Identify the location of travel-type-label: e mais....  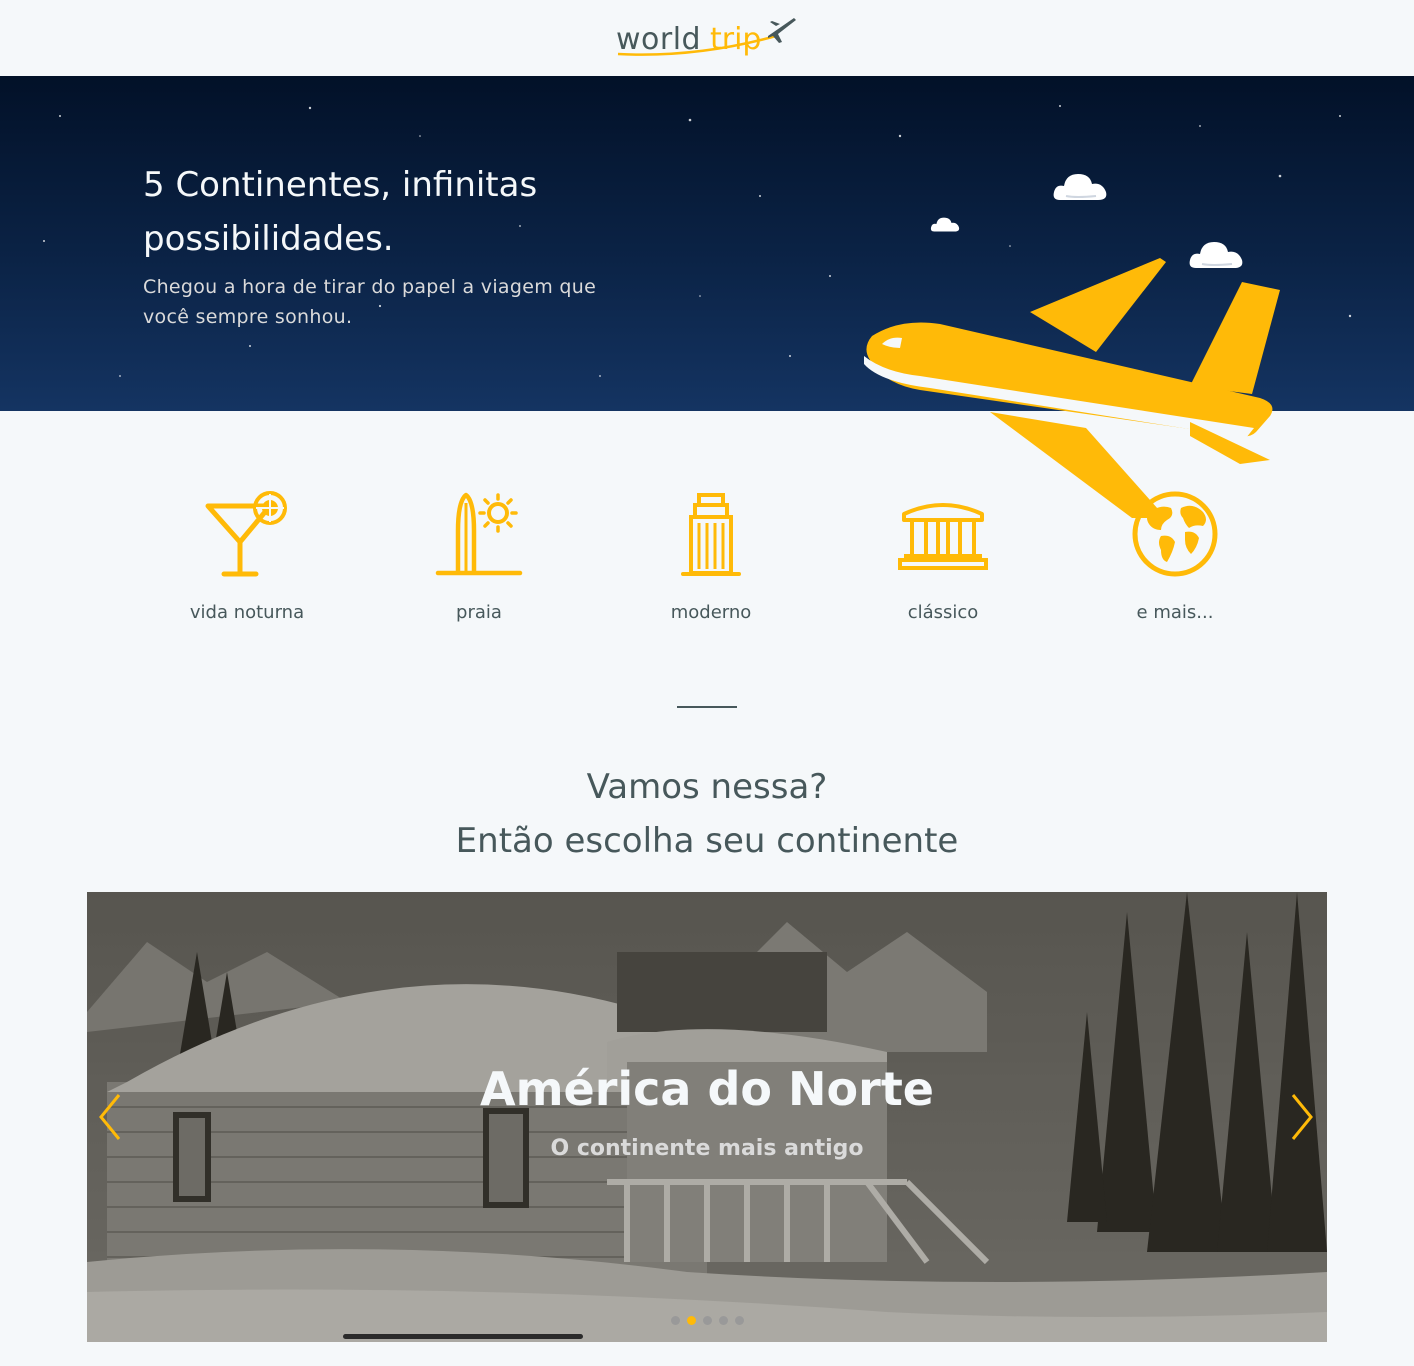
(1175, 612).